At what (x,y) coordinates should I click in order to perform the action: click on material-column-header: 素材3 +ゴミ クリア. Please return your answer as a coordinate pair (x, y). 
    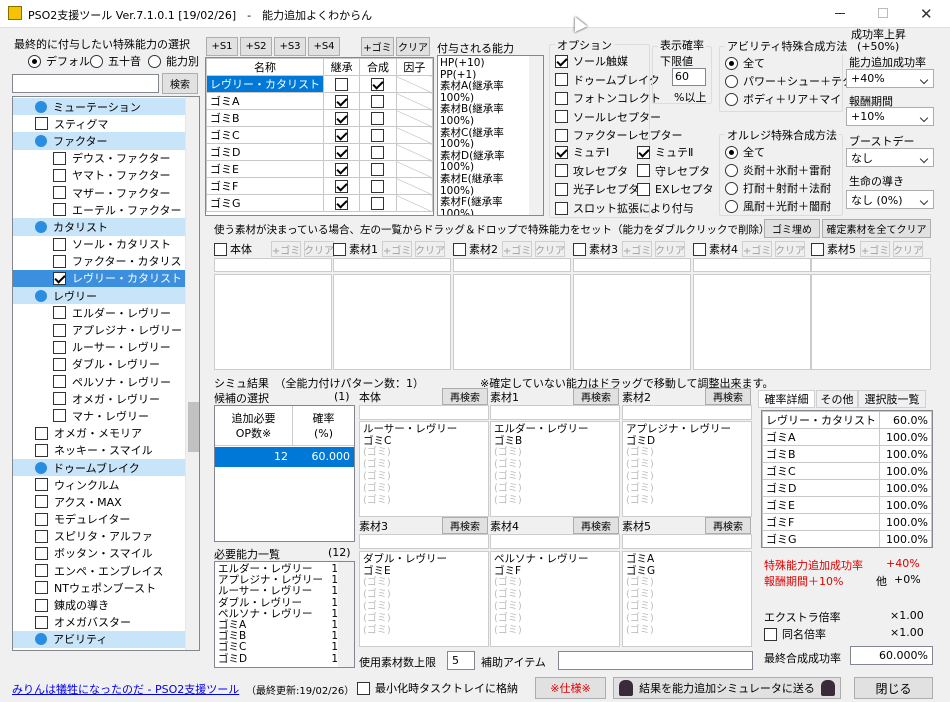
    Looking at the image, I should click on (629, 249).